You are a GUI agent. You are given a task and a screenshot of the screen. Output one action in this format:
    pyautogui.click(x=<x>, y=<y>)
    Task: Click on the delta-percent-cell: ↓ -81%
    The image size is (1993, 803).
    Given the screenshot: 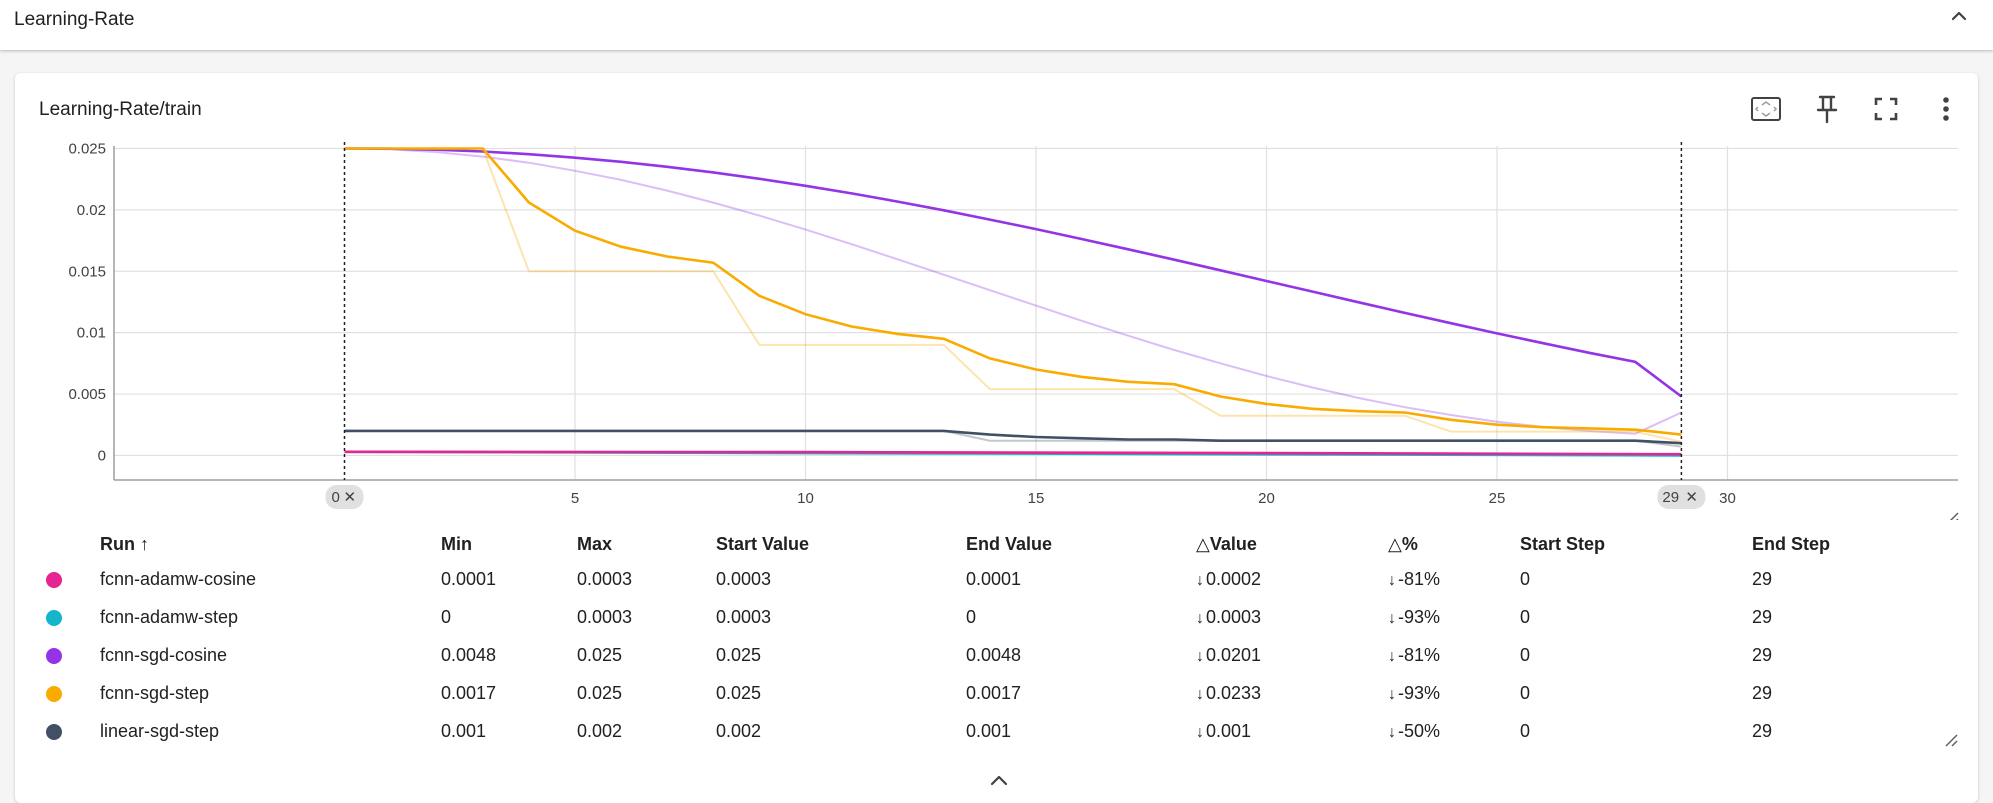 What is the action you would take?
    pyautogui.click(x=1454, y=579)
    